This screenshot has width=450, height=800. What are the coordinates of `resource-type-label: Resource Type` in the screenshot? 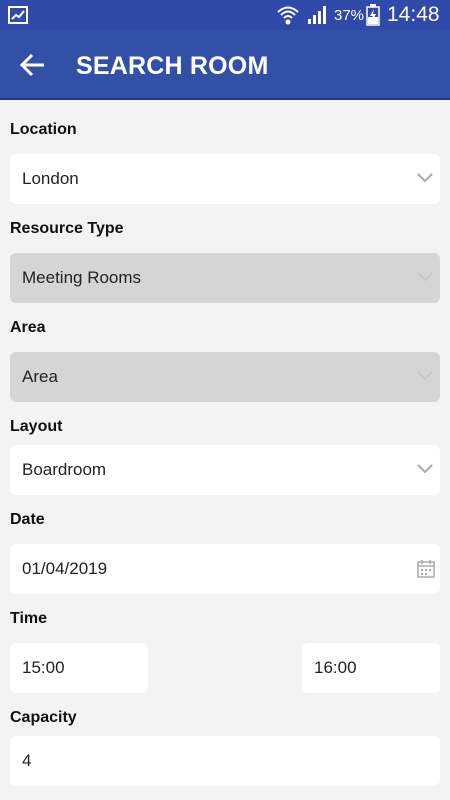 It's located at (67, 228).